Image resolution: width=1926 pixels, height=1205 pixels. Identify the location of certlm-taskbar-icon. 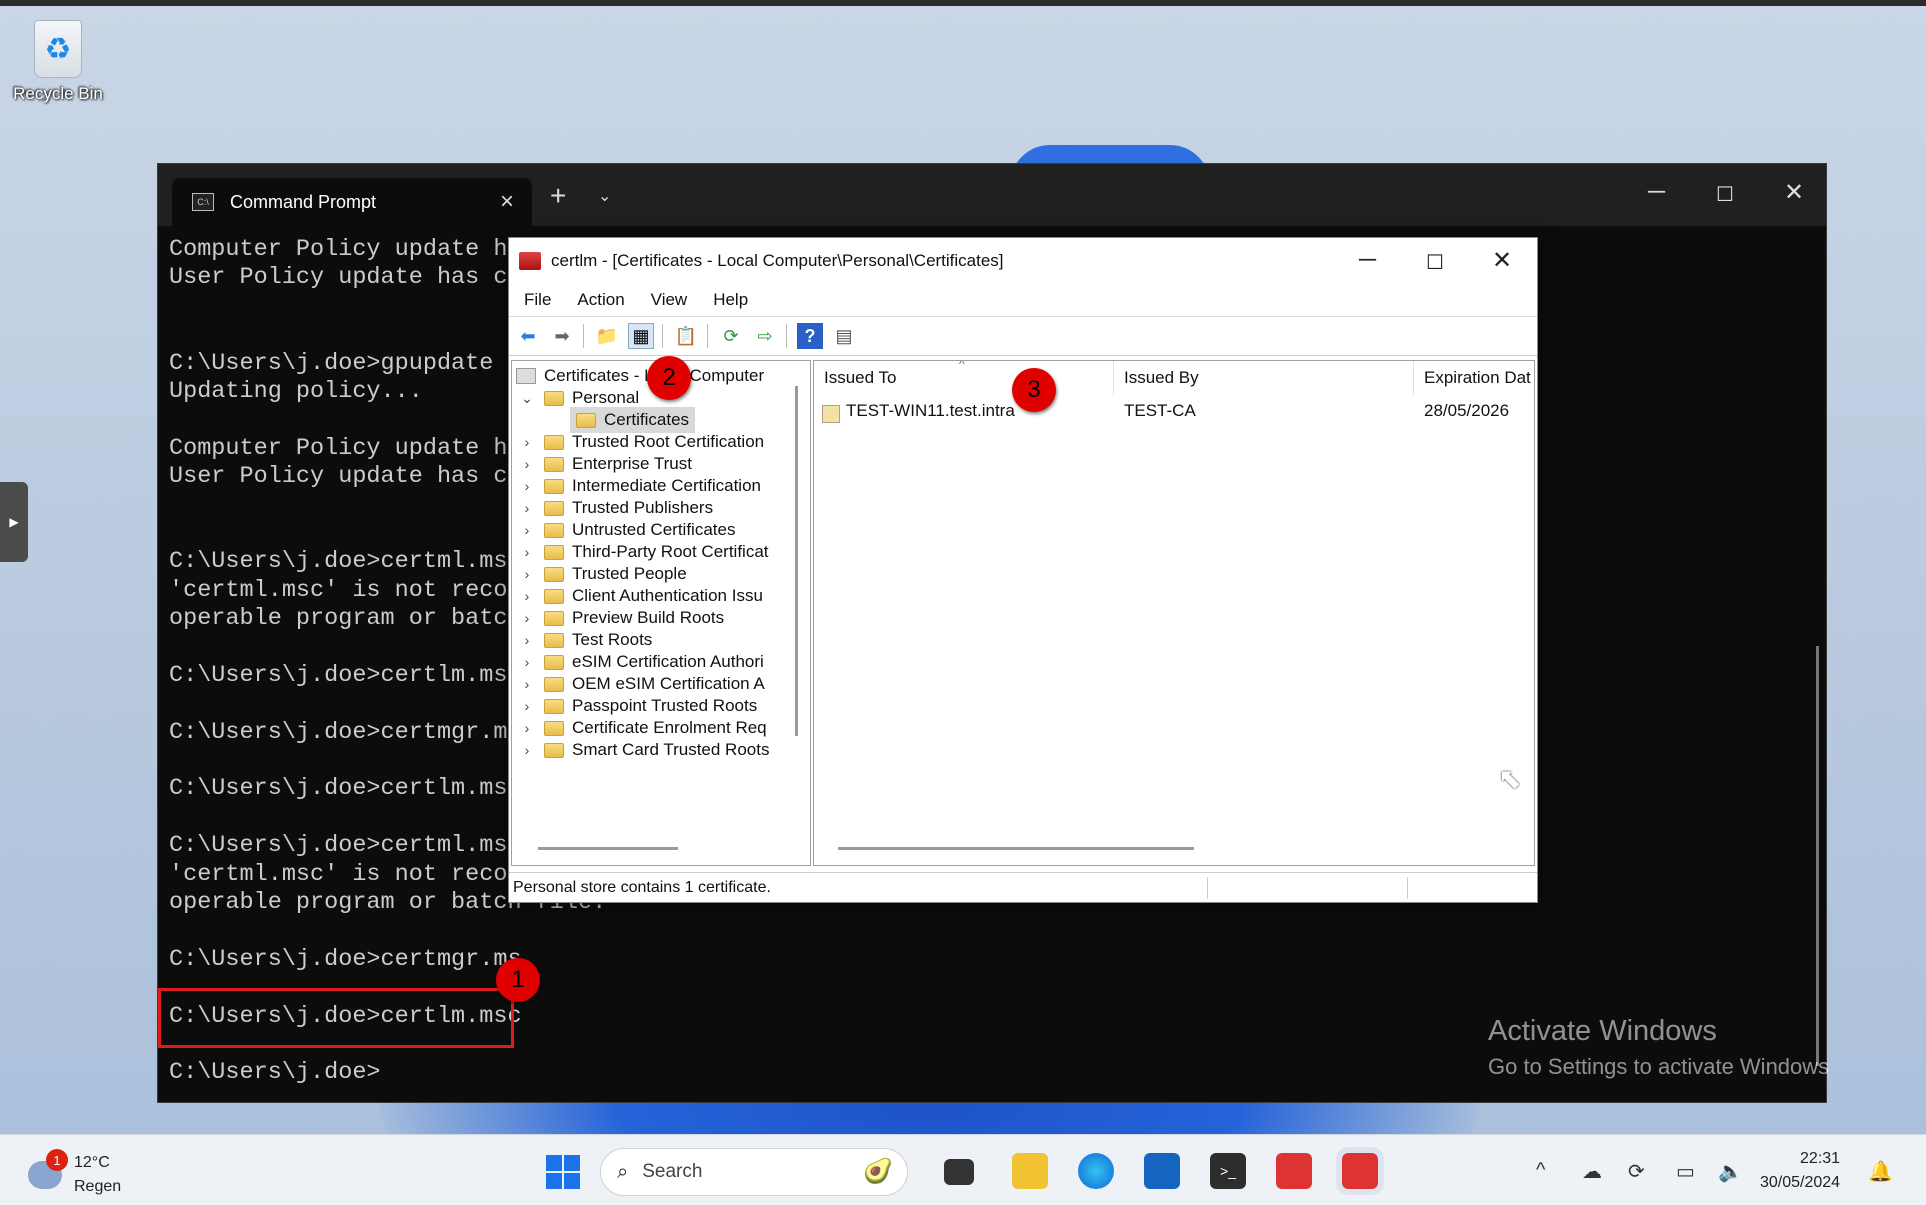
(1294, 1171).